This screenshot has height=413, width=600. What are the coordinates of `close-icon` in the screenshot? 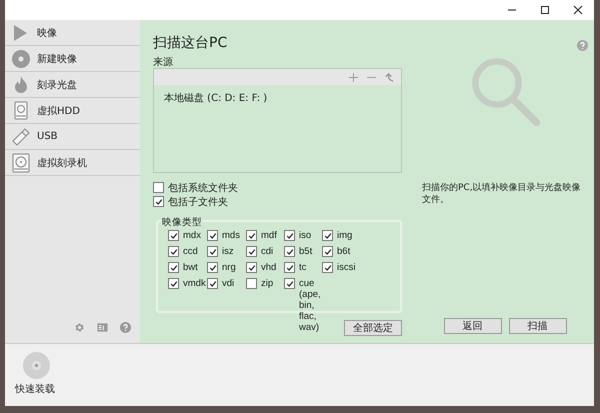 It's located at (577, 10).